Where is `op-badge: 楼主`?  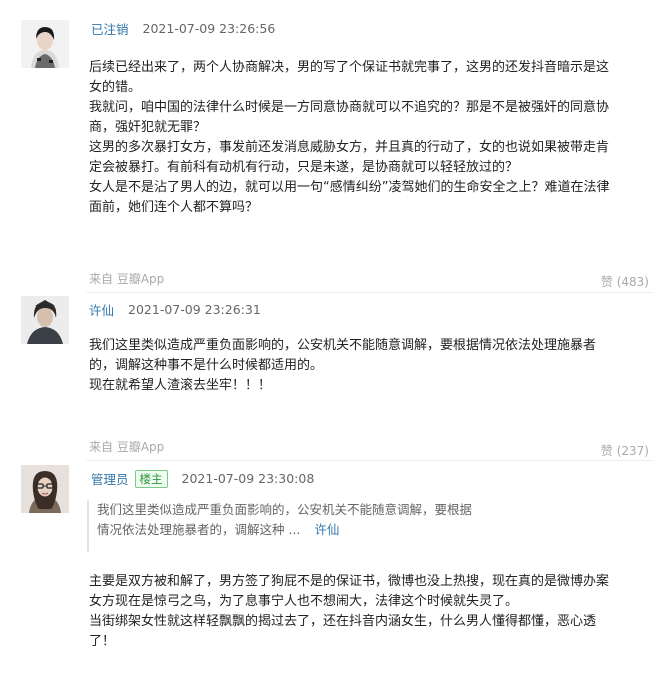
op-badge: 楼主 is located at coordinates (151, 478).